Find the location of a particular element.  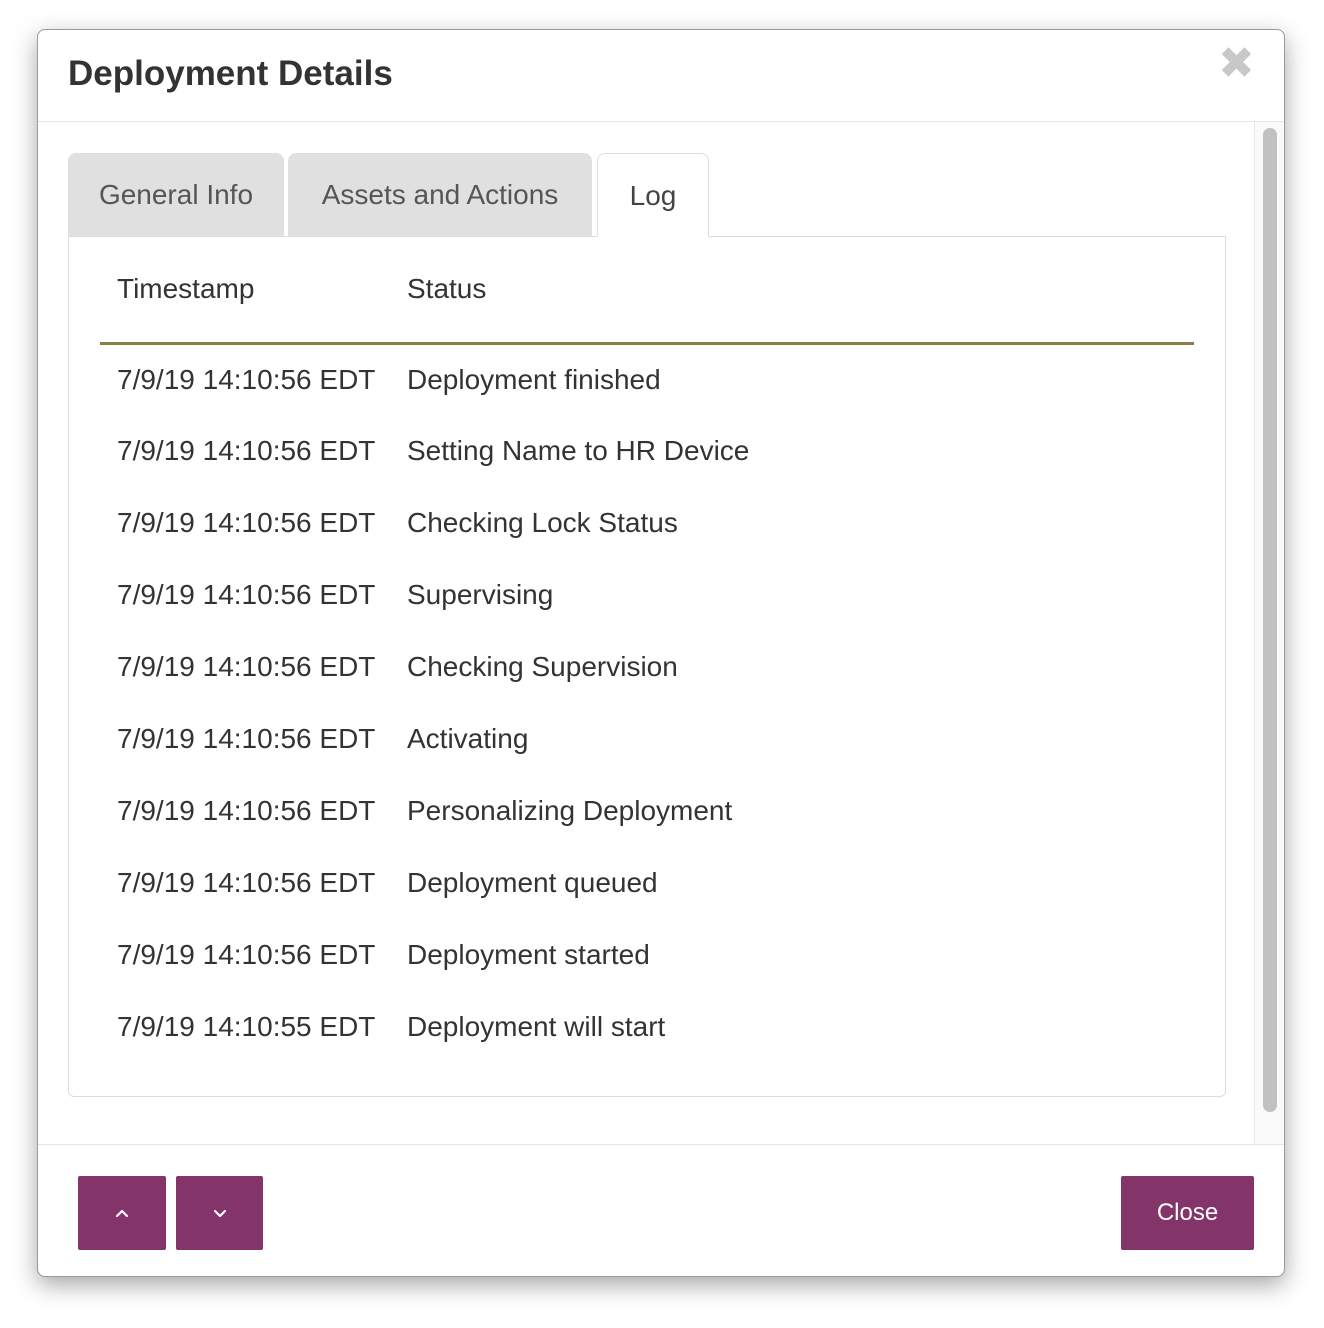

table-row: 7/9/19 14:10:56 EDT Checking Supervision is located at coordinates (647, 667).